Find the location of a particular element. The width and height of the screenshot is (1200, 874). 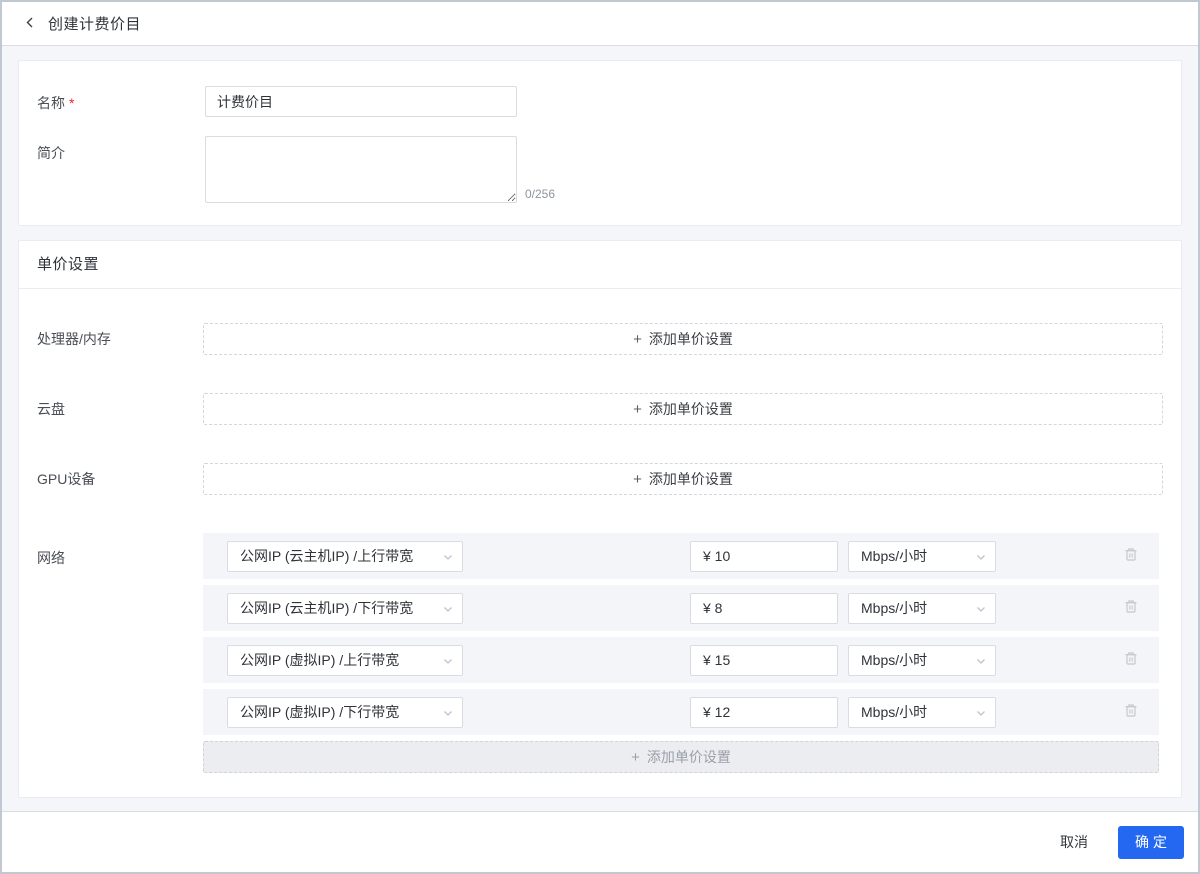

back-button is located at coordinates (30, 24).